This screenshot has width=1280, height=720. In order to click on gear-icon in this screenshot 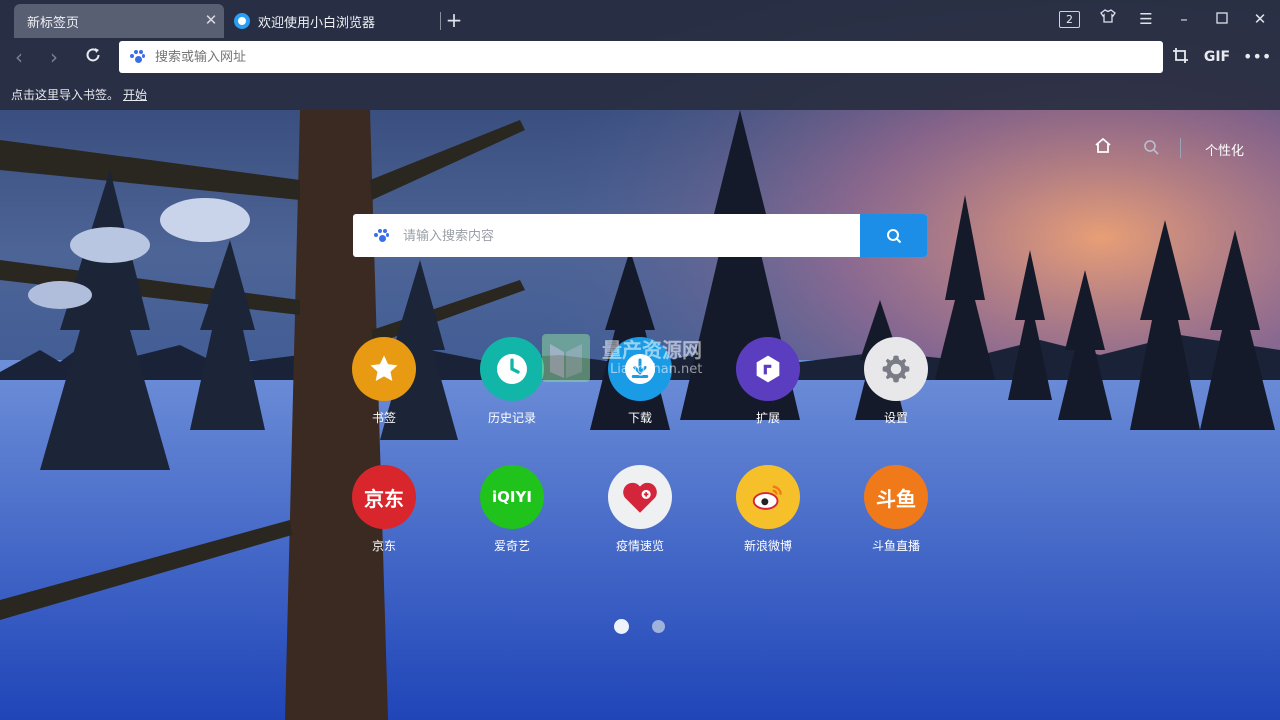, I will do `click(896, 369)`.